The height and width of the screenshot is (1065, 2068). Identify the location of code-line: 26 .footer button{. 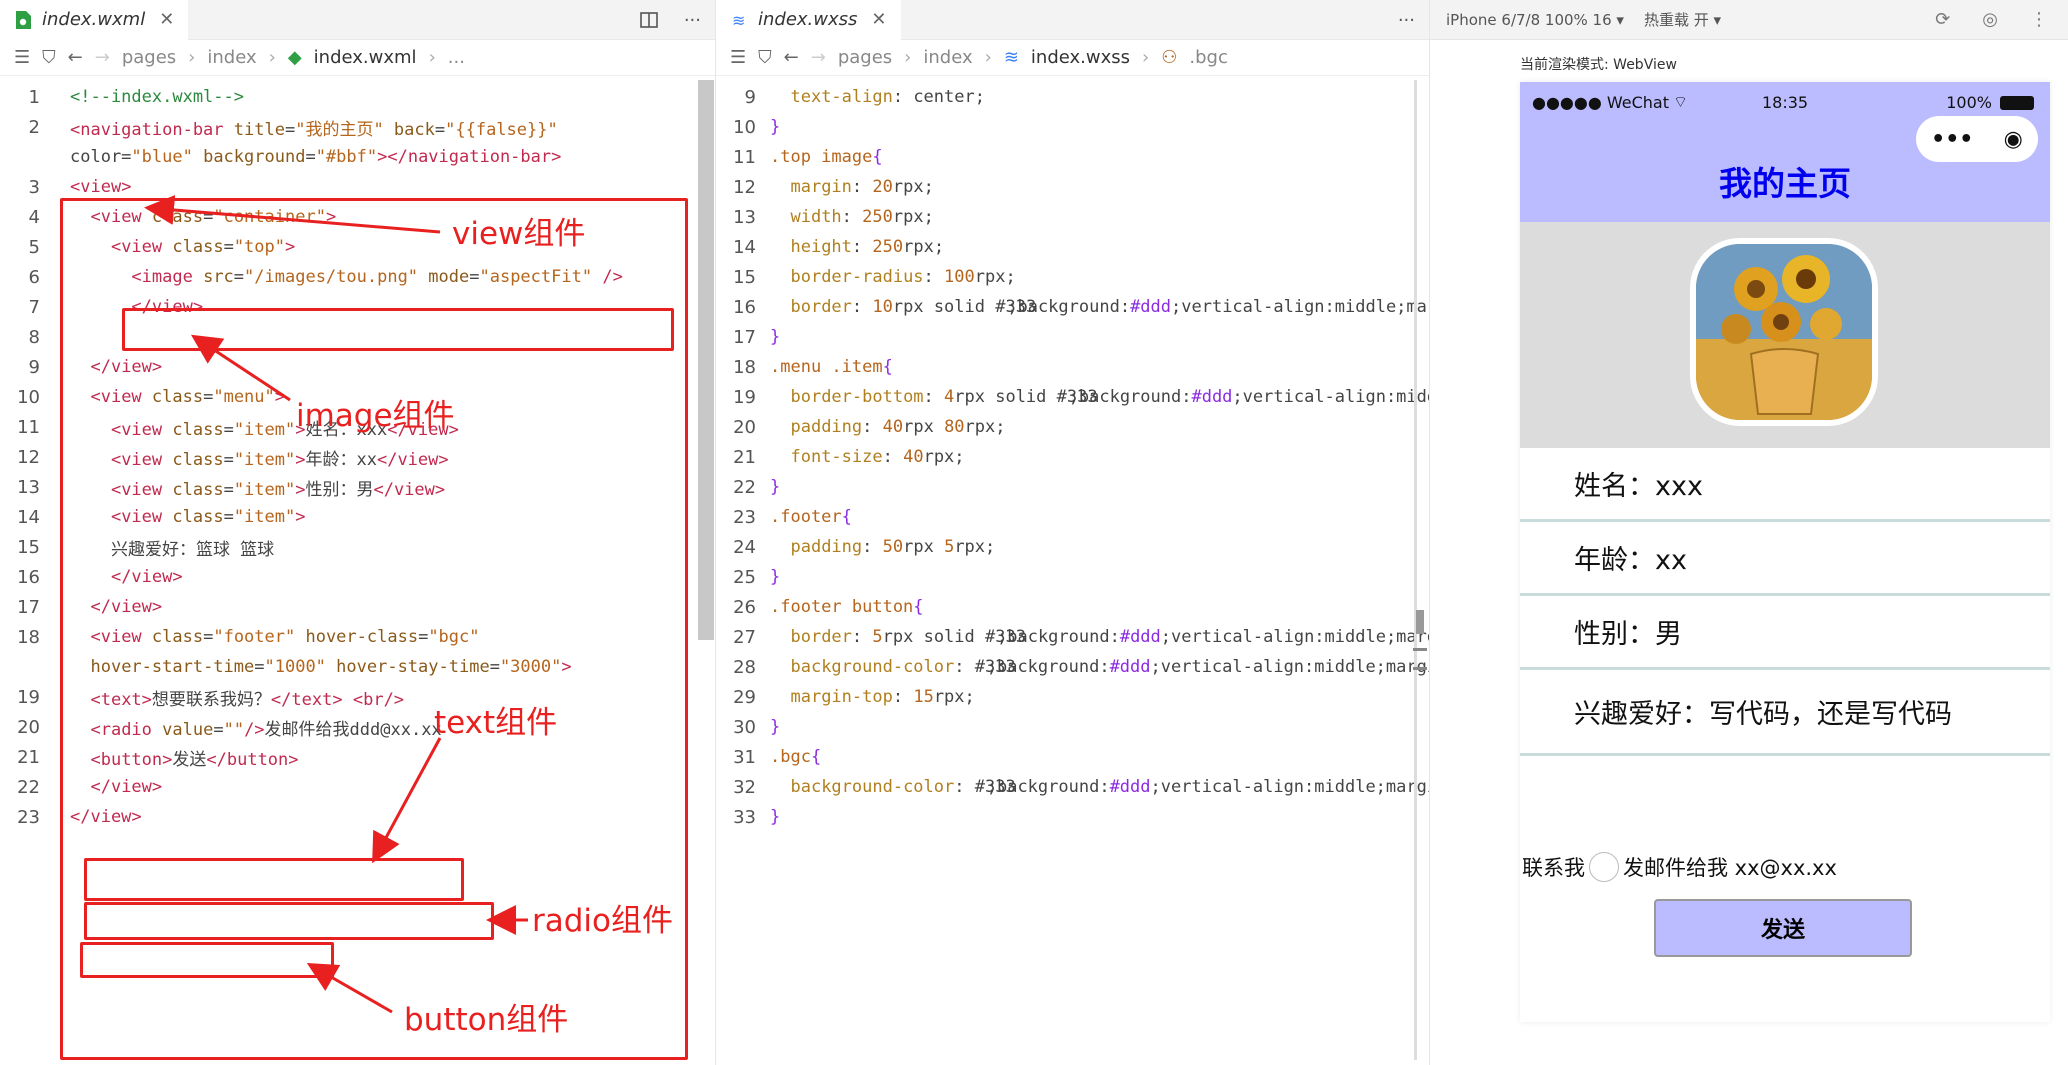
(1066, 607).